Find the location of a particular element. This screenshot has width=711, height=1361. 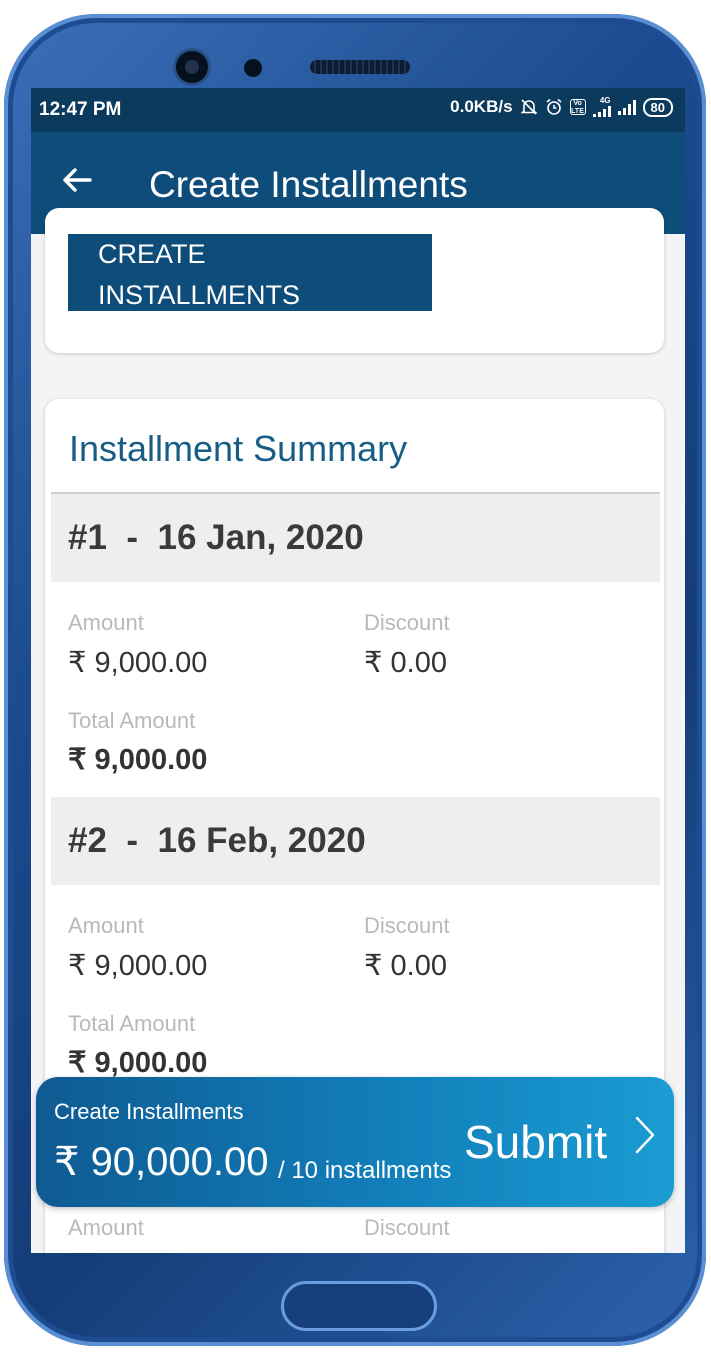

volte-icon: Vo LTE is located at coordinates (577, 107).